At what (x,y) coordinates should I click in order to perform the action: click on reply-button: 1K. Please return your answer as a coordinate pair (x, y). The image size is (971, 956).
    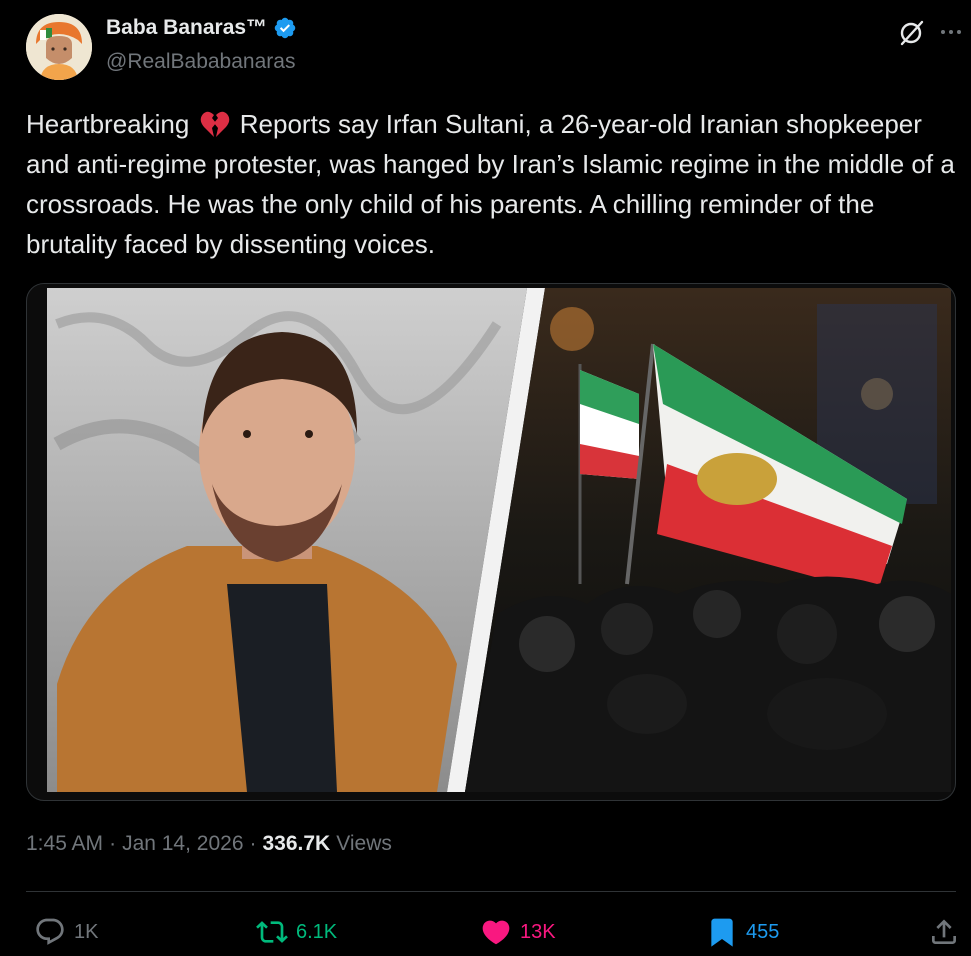
    Looking at the image, I should click on (66, 932).